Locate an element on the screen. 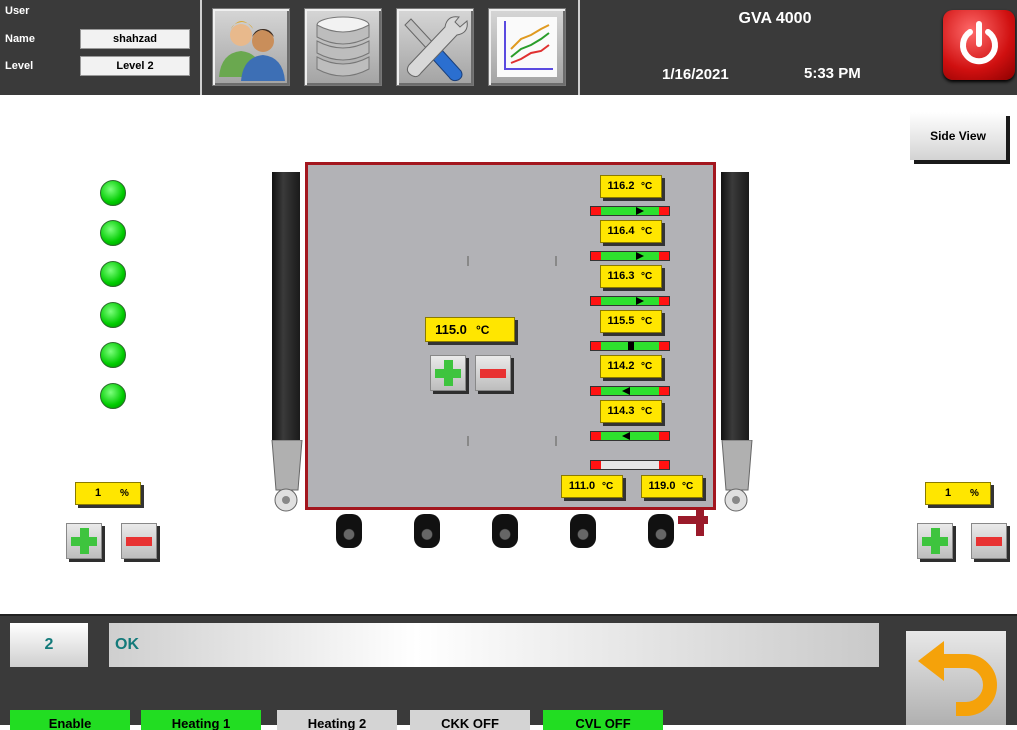  right-leg is located at coordinates (737, 476).